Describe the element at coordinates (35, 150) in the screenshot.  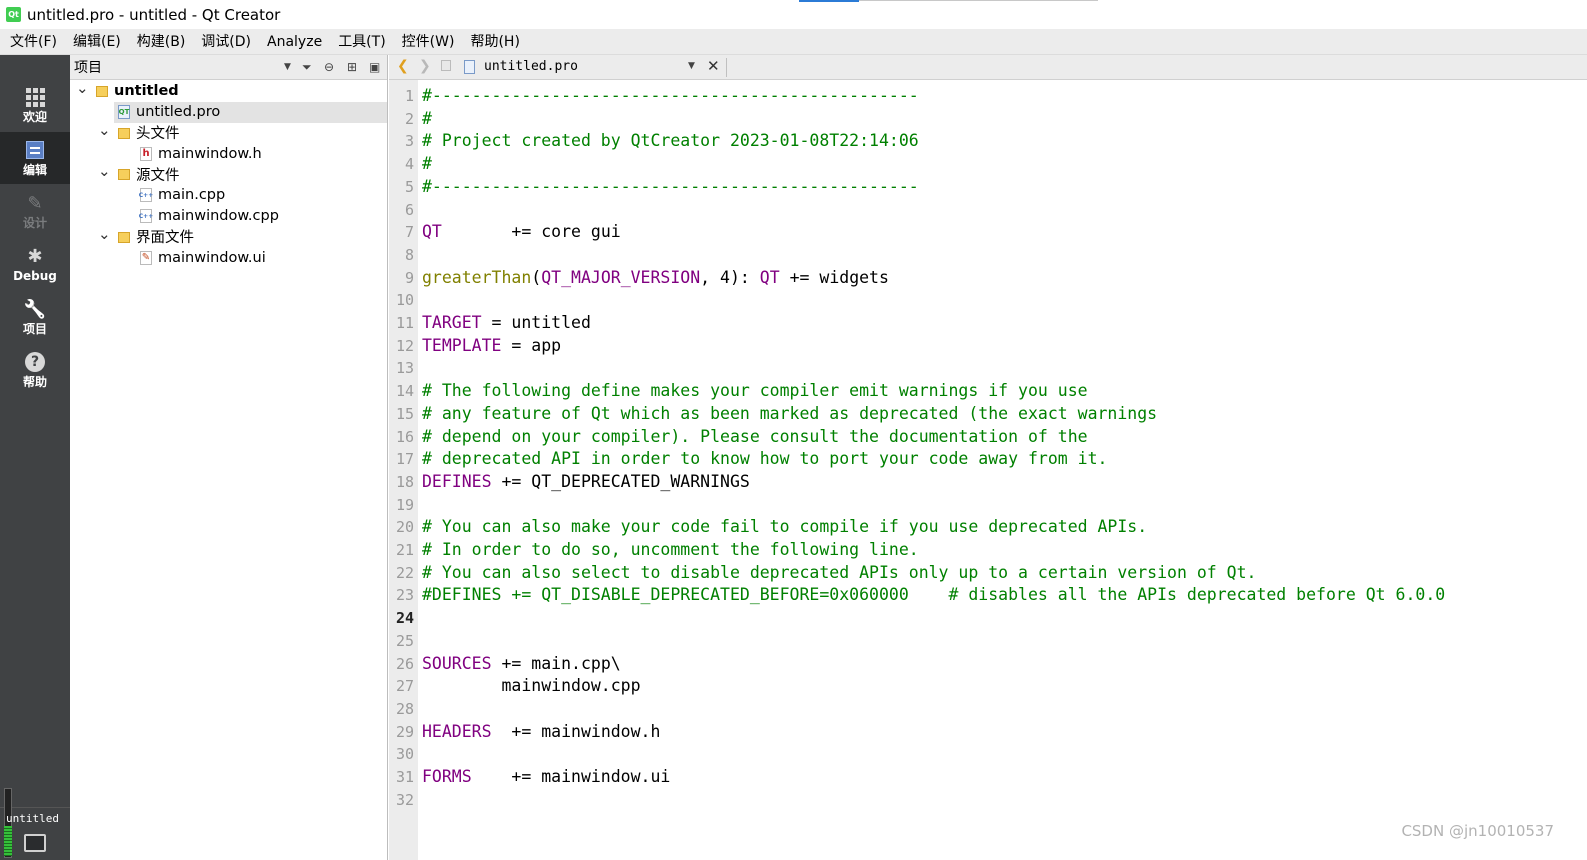
I see `edit-icon` at that location.